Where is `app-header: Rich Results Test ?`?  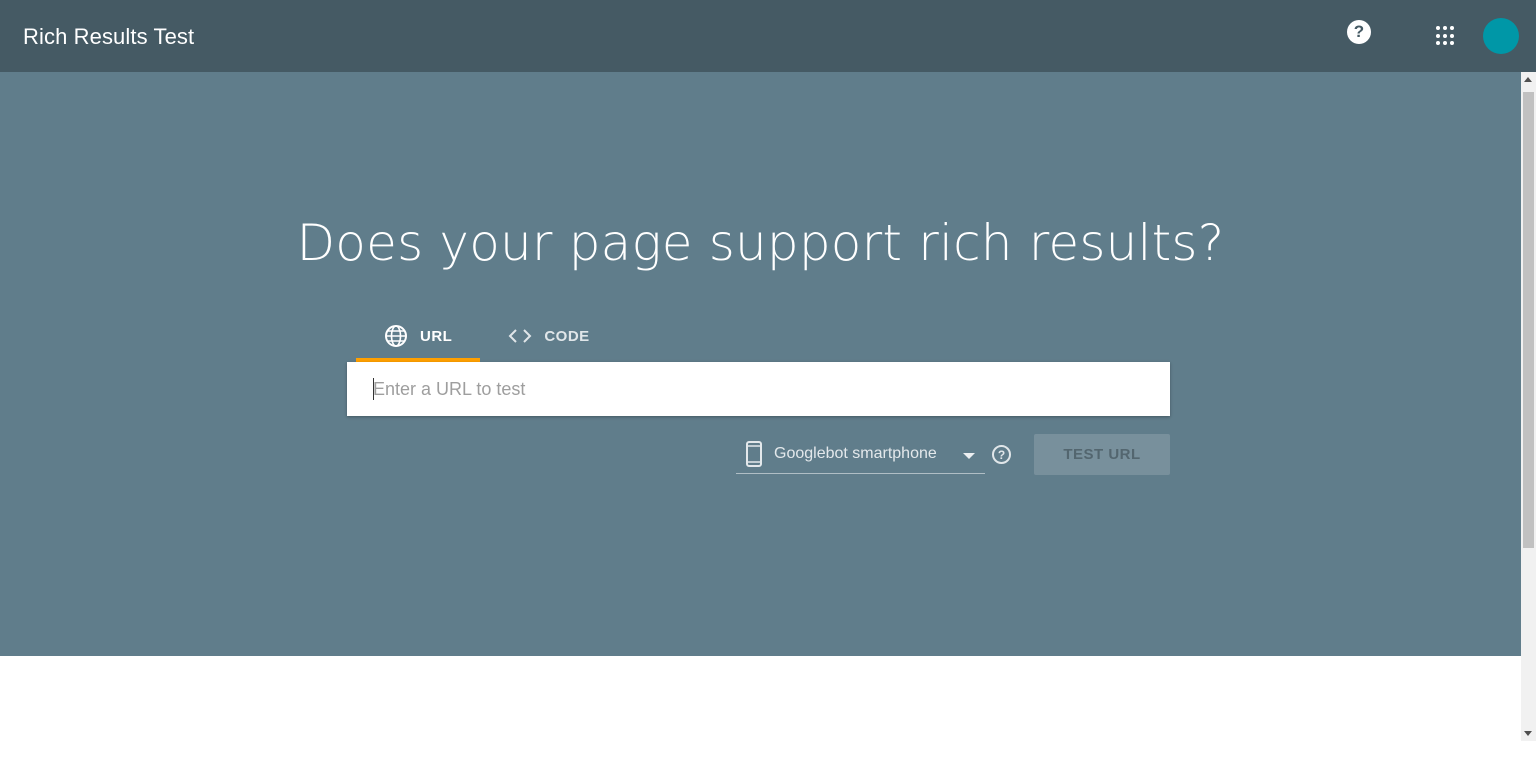
app-header: Rich Results Test ? is located at coordinates (768, 36).